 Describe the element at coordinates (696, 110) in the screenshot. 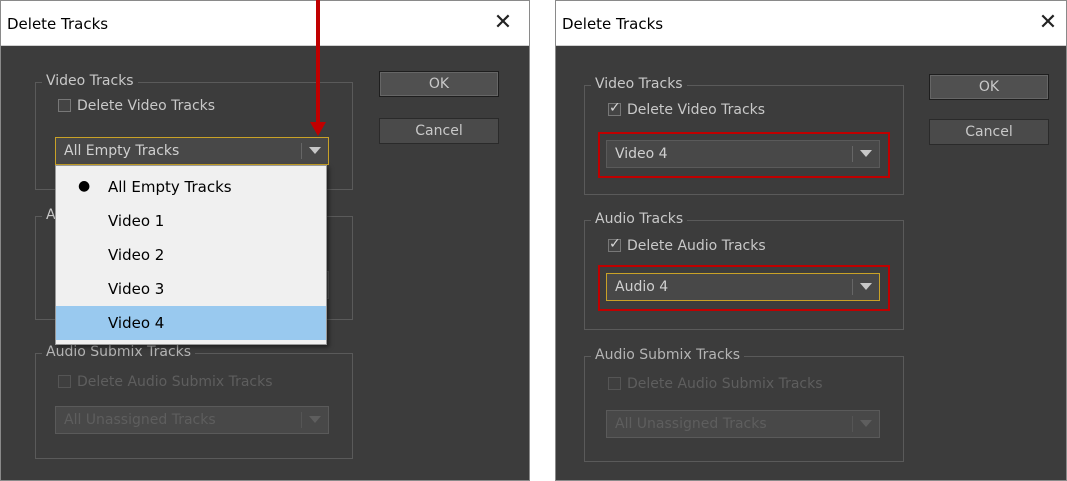

I see `right-delete-video-tracks-label: Delete Video Tracks` at that location.